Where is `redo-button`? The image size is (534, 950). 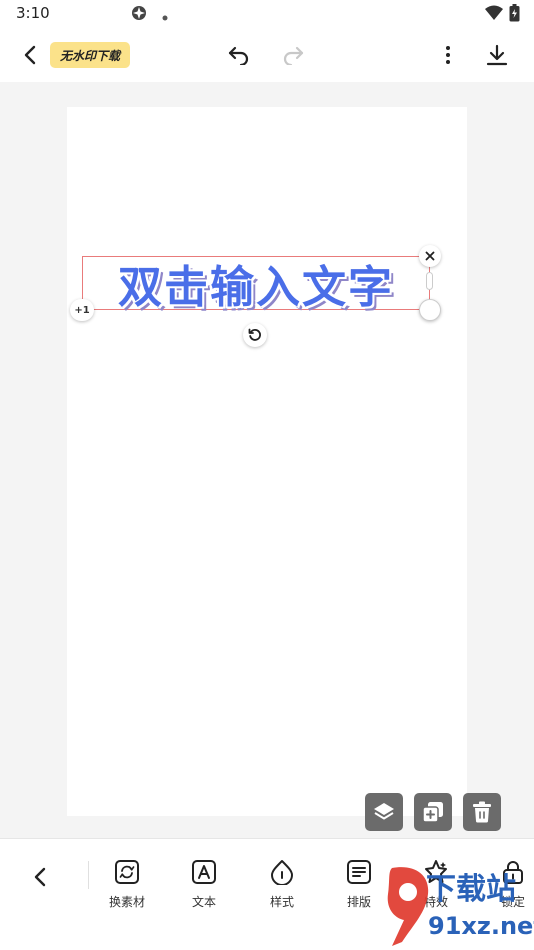
redo-button is located at coordinates (293, 55).